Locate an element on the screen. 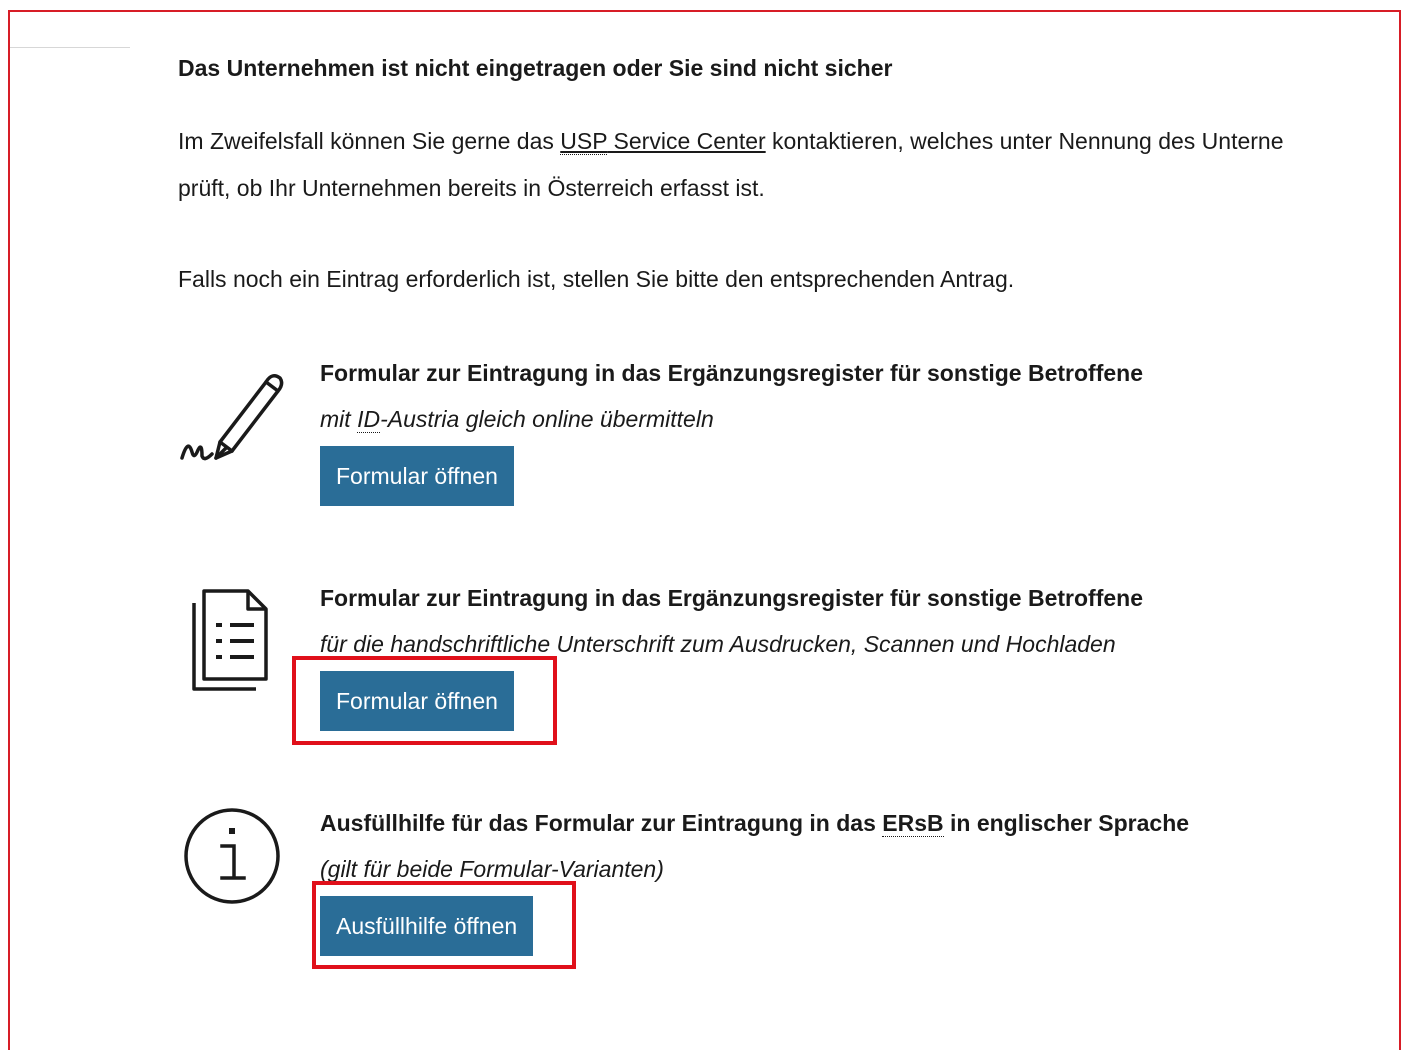 The height and width of the screenshot is (1050, 1415). document-list-icon is located at coordinates (233, 643).